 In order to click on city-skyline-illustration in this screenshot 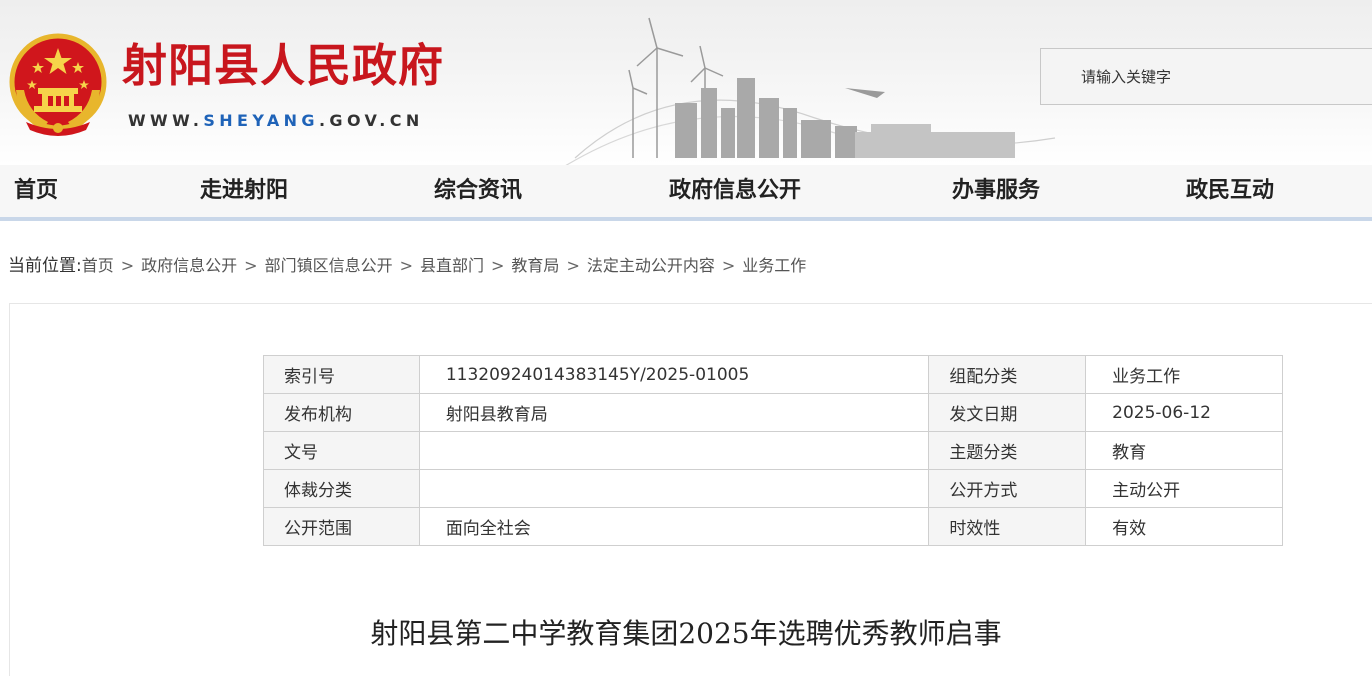, I will do `click(810, 91)`.